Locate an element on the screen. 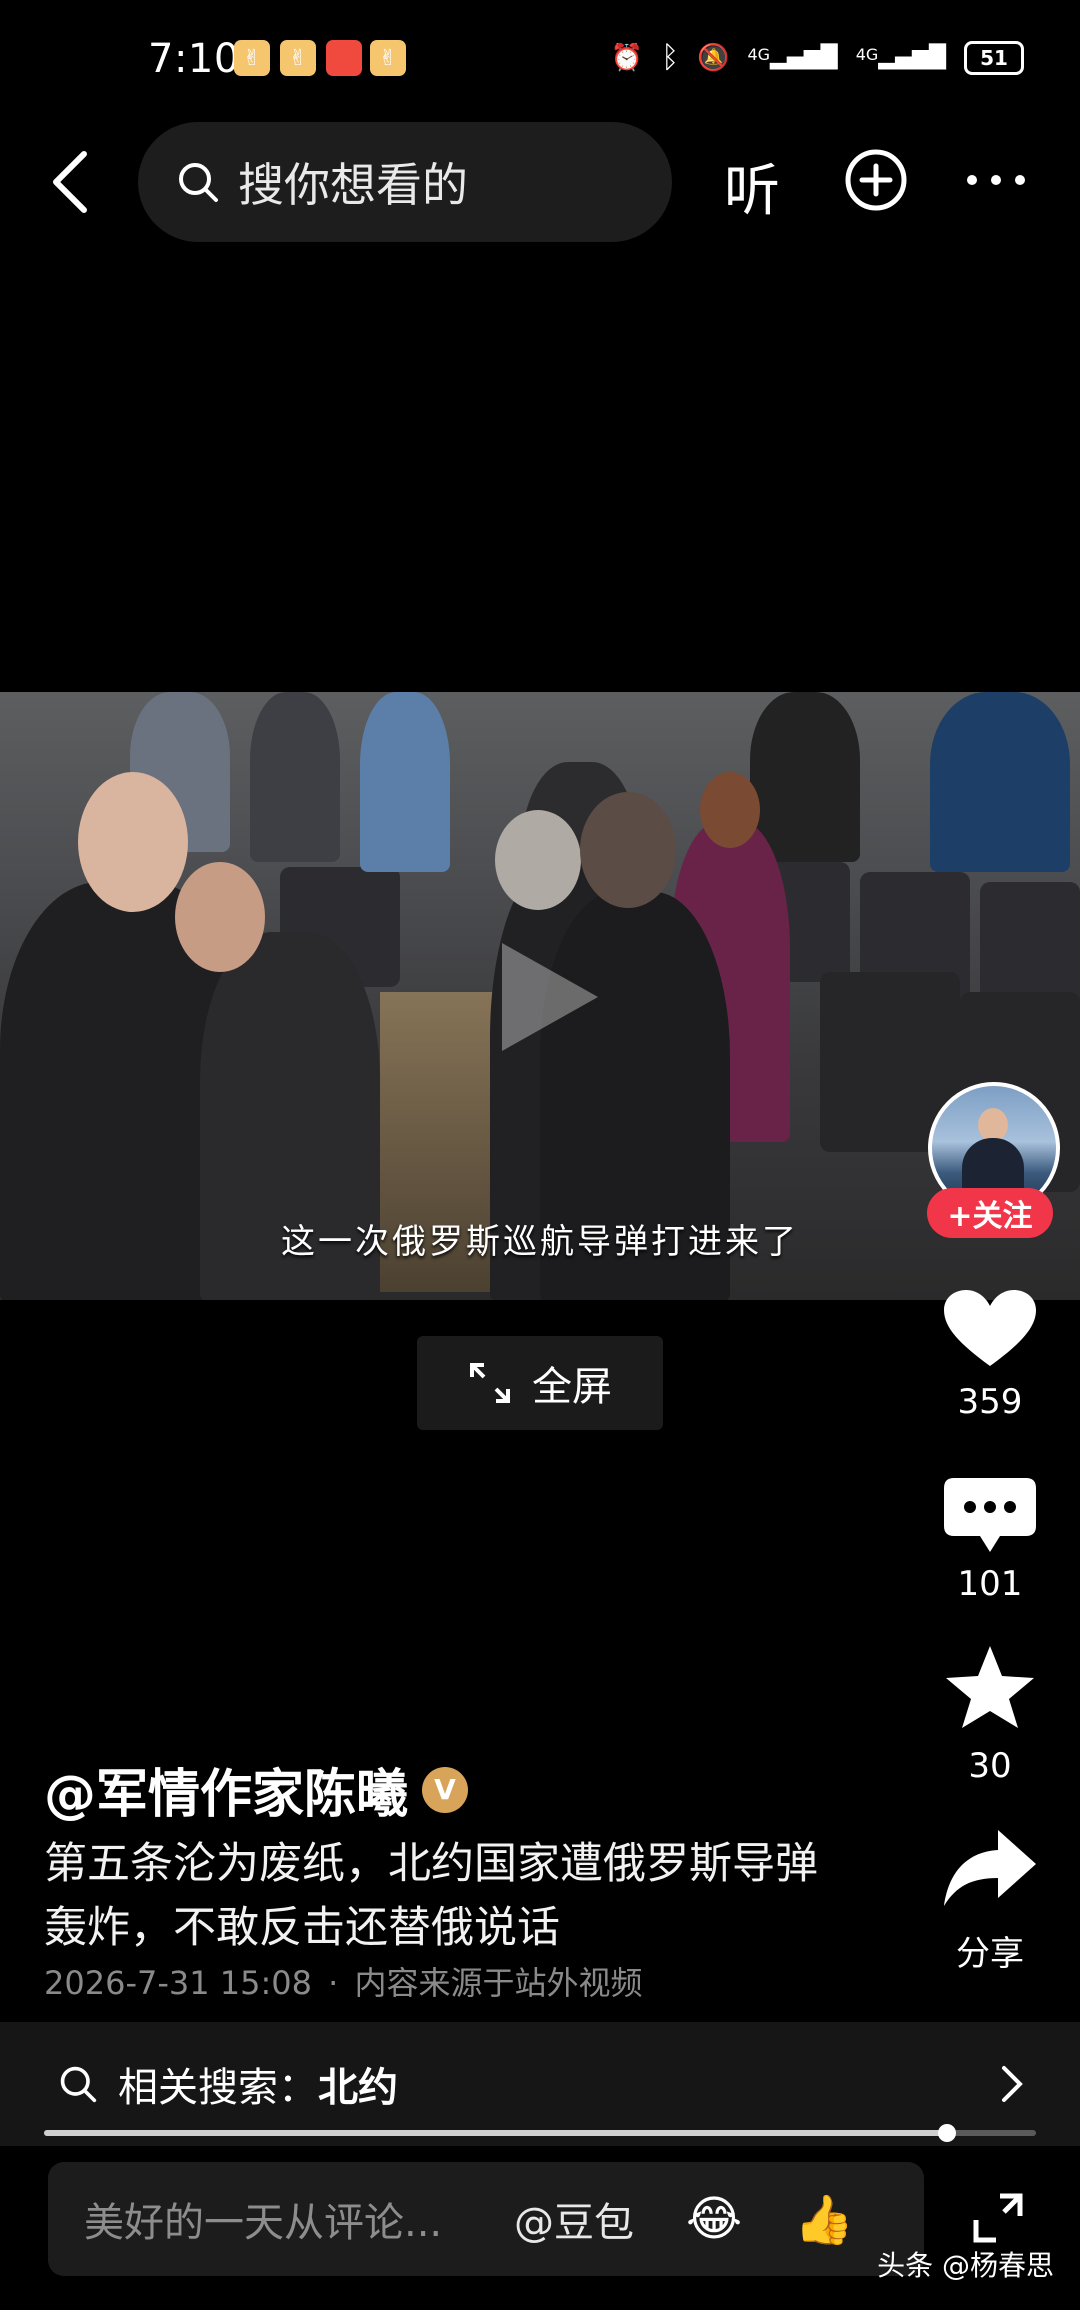 The image size is (1080, 2310). fullscreen-label: 全屏 is located at coordinates (572, 1387).